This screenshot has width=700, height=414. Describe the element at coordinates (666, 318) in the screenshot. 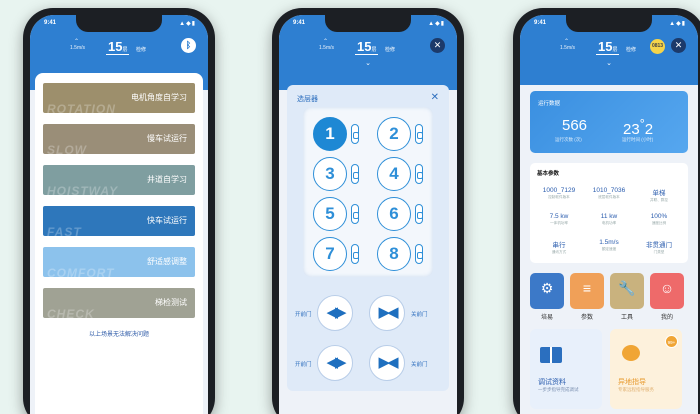

I see `tool-label: 我的` at that location.